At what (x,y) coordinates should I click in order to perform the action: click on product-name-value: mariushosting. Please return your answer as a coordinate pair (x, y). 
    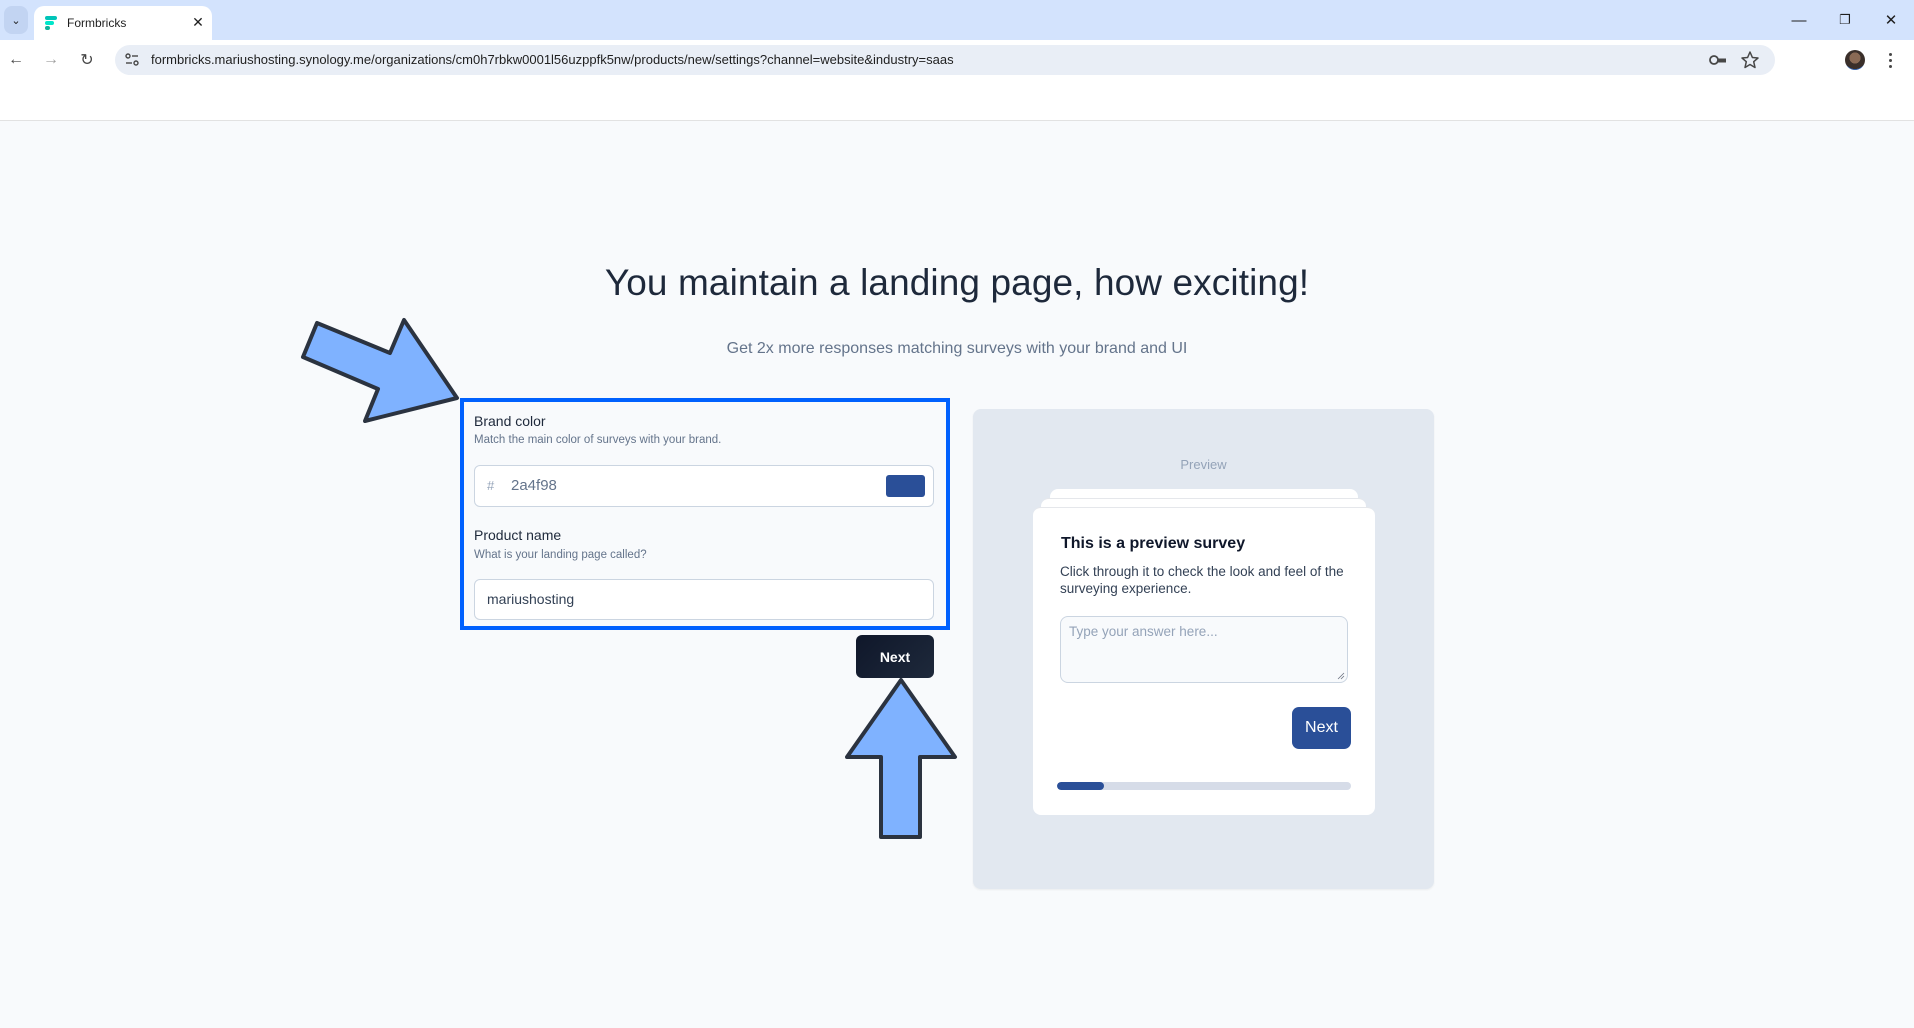
    Looking at the image, I should click on (530, 599).